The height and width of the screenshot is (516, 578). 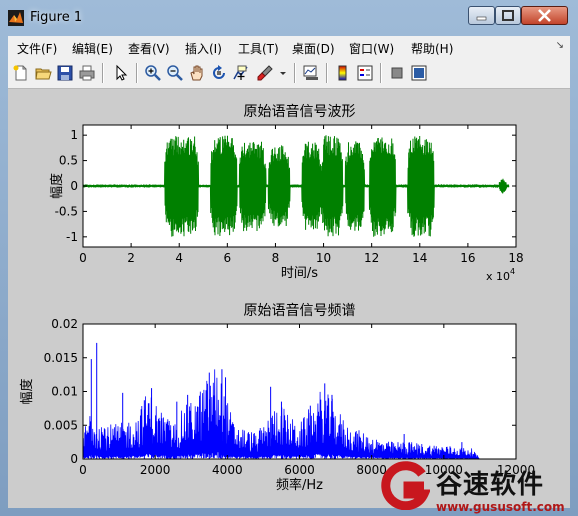 I want to click on x-tick-label: 10, so click(x=323, y=258).